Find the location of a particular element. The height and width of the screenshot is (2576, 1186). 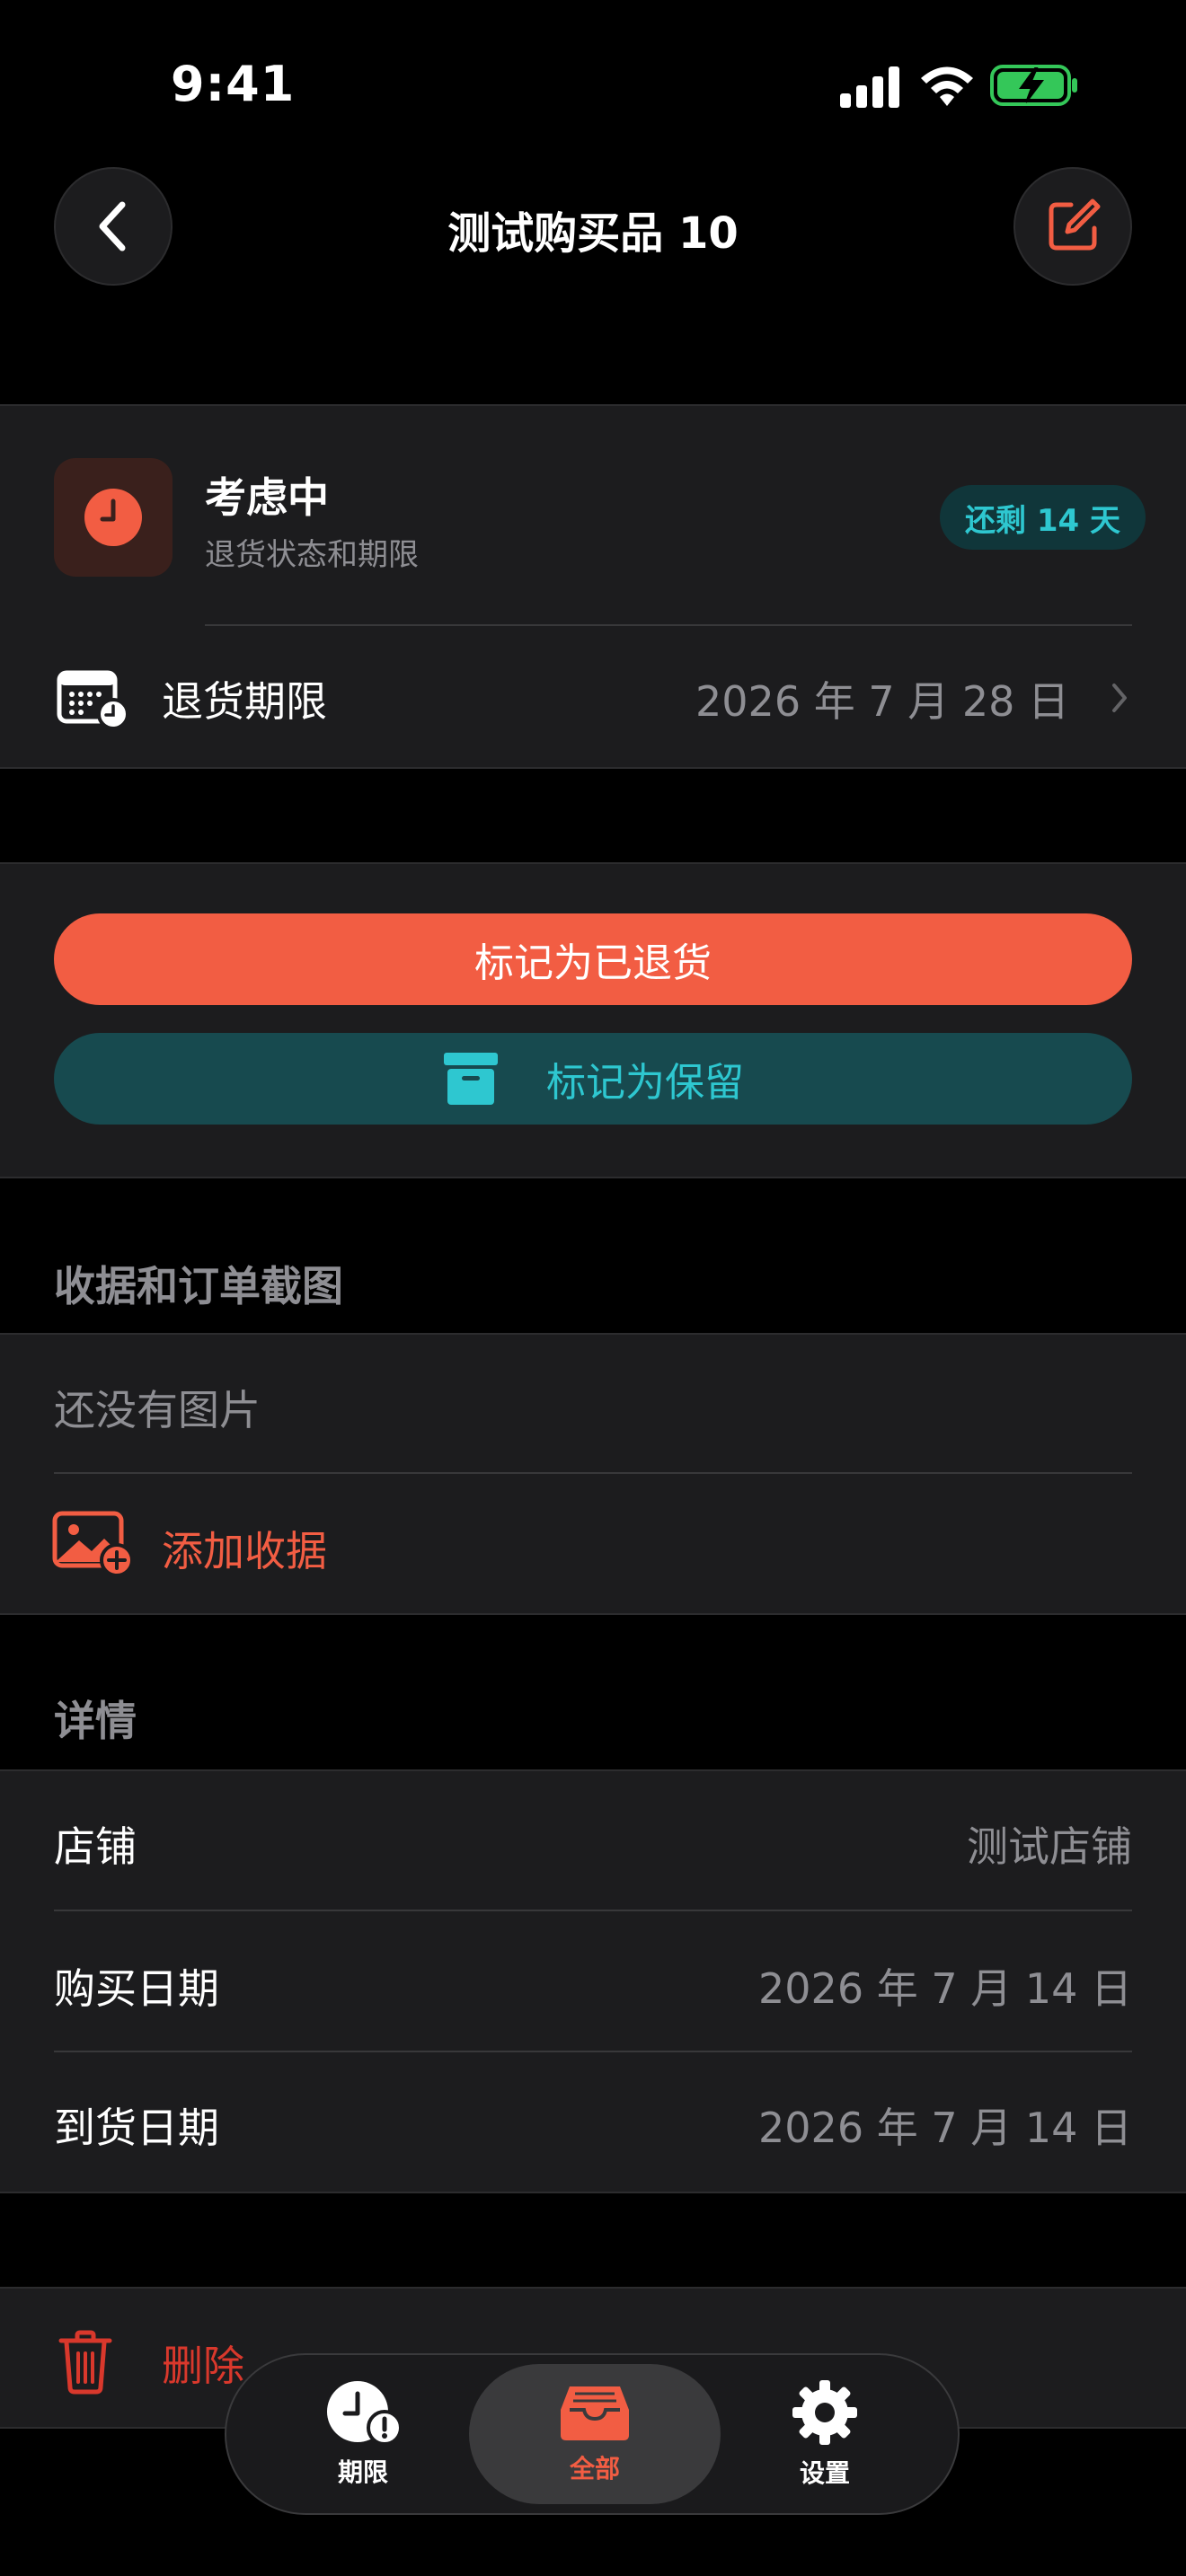

trash-icon is located at coordinates (85, 2362).